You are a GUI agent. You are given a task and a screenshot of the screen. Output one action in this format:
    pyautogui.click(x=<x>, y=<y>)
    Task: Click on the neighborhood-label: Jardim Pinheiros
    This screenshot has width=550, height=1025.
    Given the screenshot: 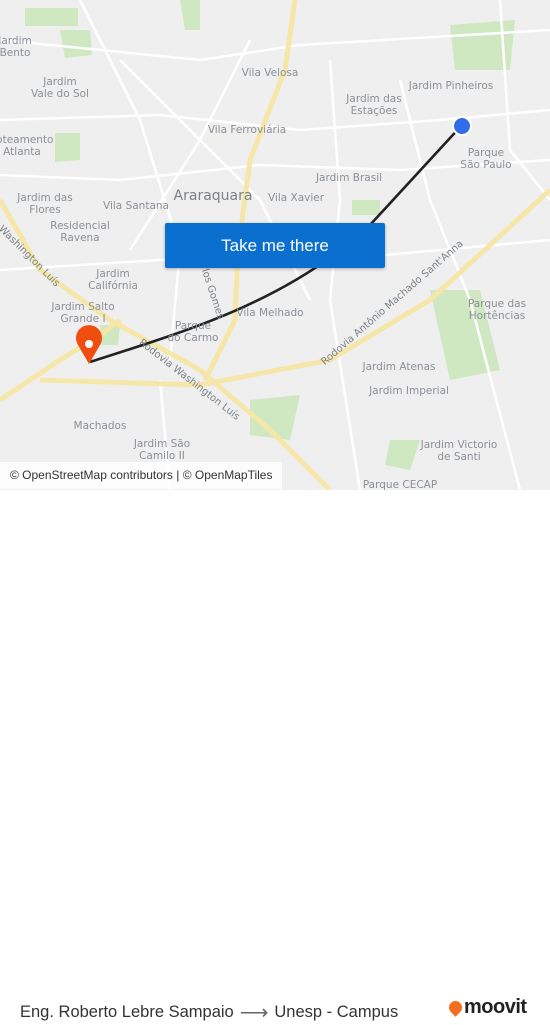 What is the action you would take?
    pyautogui.click(x=451, y=86)
    